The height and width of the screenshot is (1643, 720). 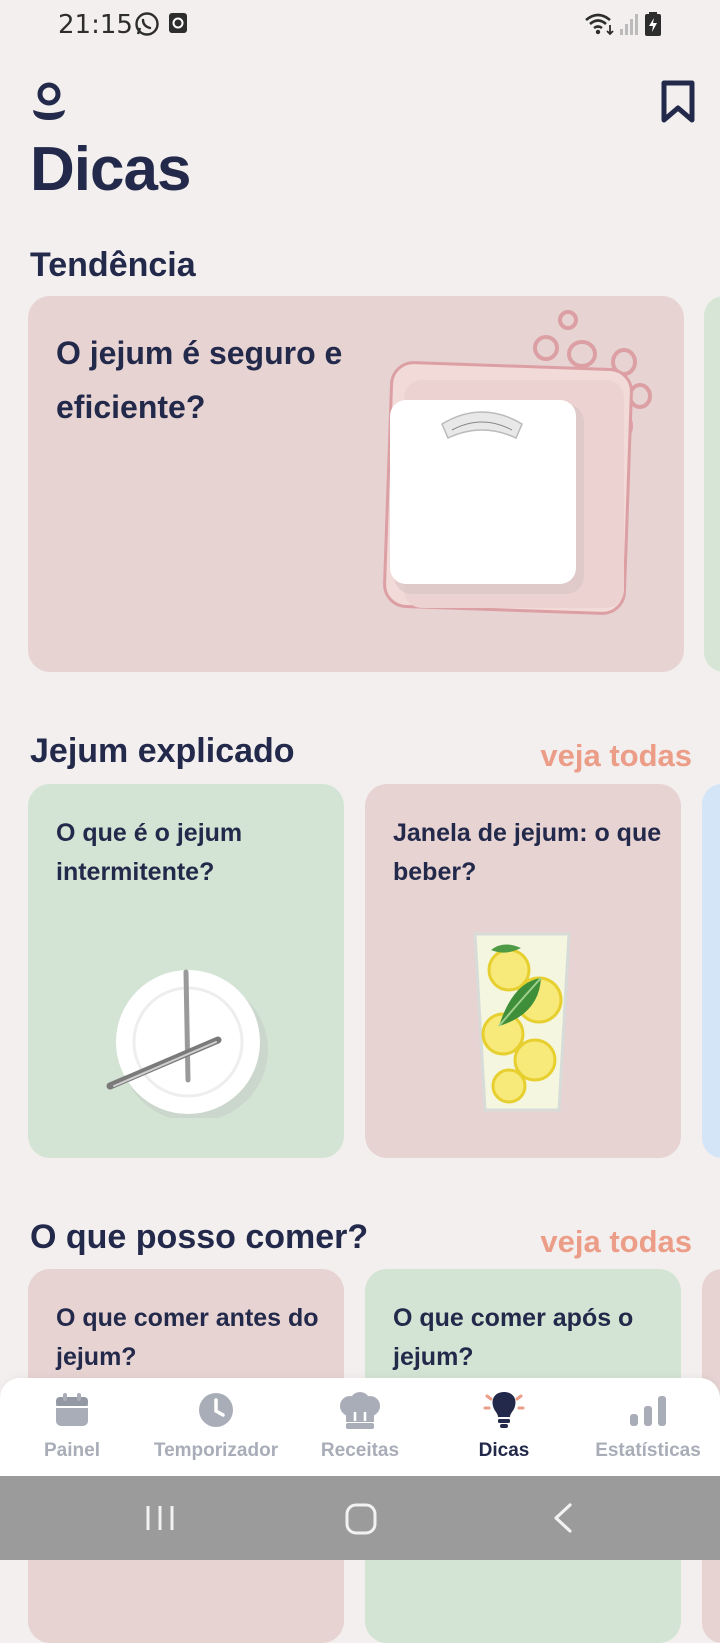 I want to click on home-icon, so click(x=361, y=1519).